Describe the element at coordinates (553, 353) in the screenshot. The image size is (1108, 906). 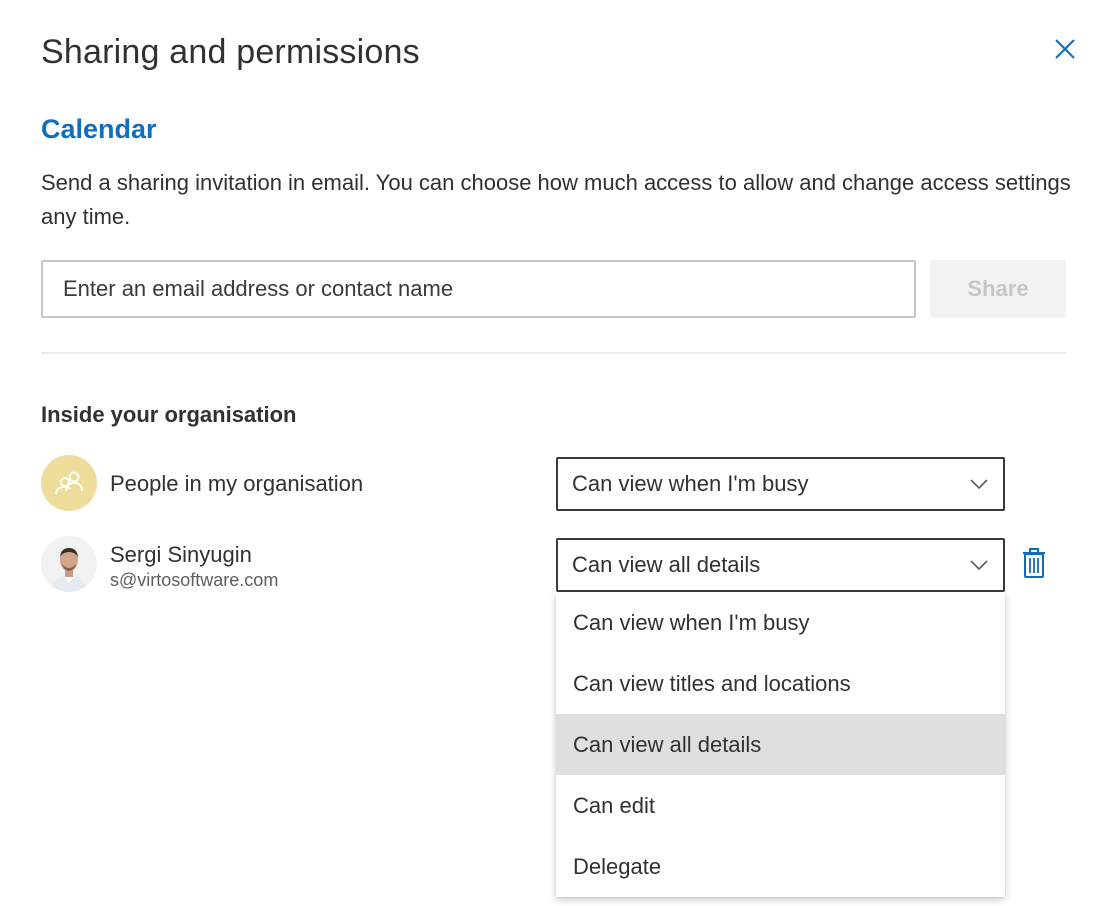
I see `section-divider` at that location.